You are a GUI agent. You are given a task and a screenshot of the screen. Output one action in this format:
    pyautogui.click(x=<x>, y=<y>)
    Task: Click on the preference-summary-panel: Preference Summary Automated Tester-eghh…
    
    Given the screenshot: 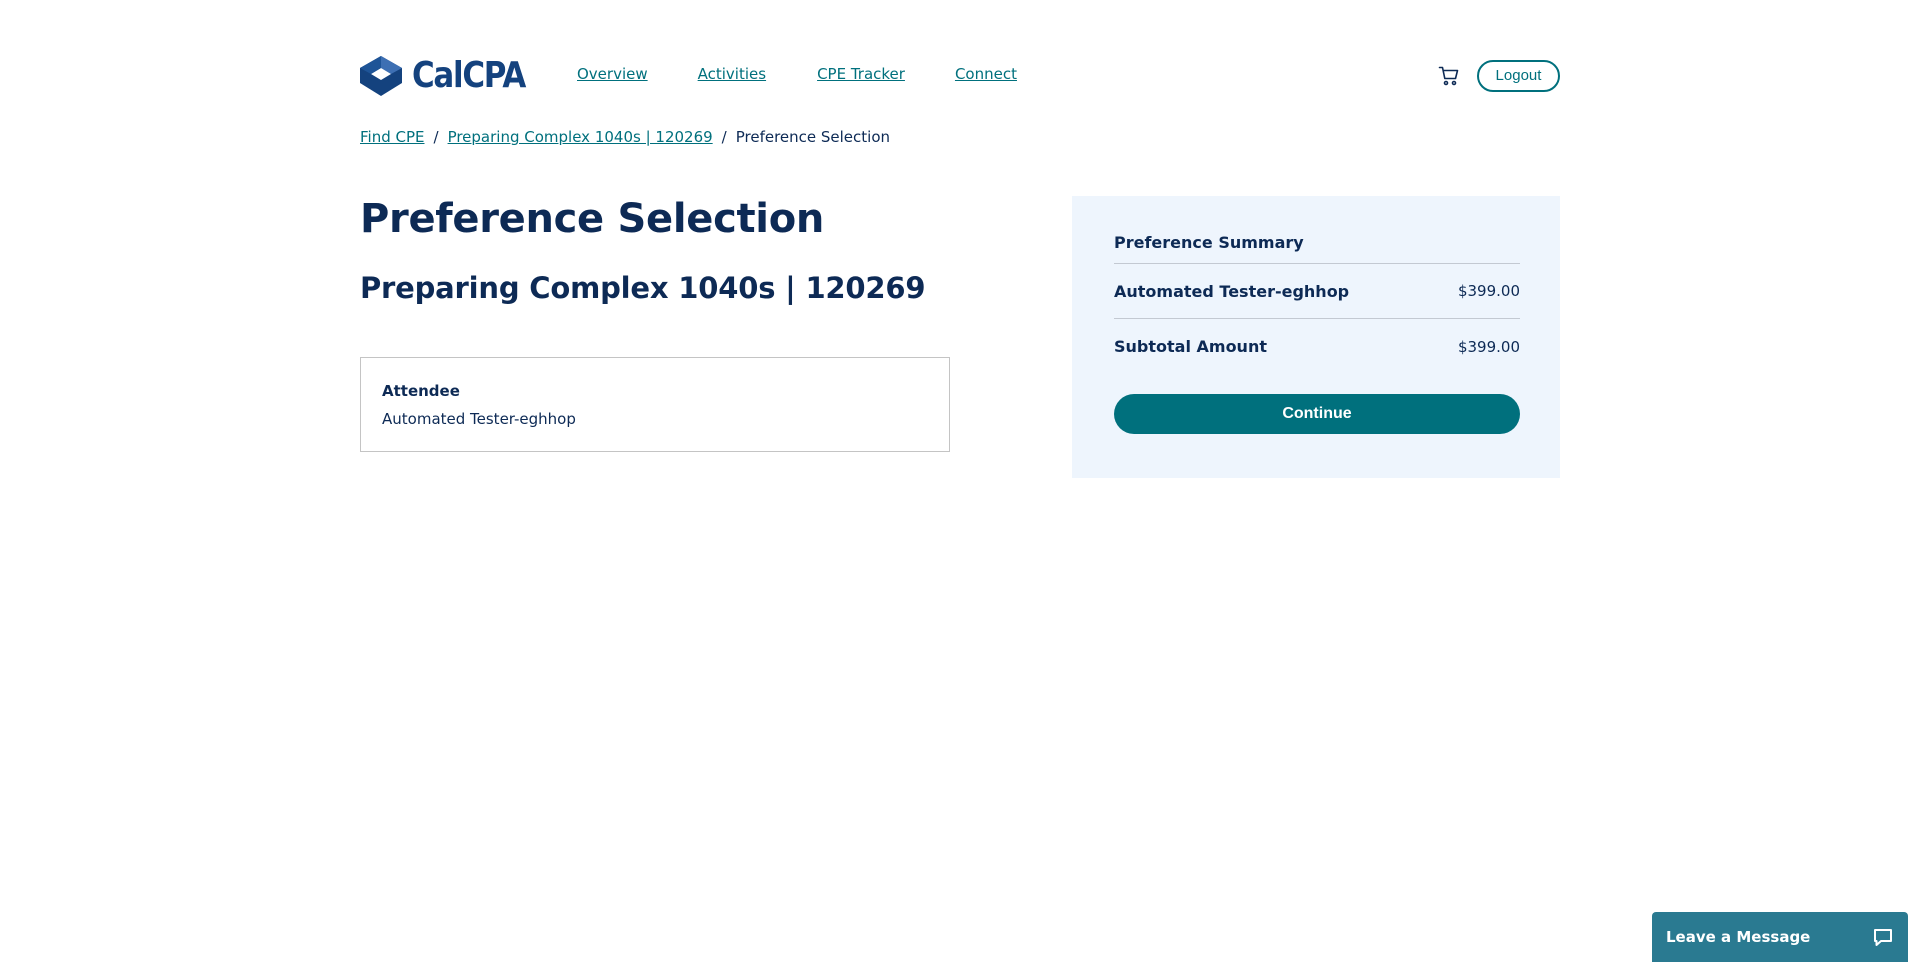 What is the action you would take?
    pyautogui.click(x=1316, y=337)
    